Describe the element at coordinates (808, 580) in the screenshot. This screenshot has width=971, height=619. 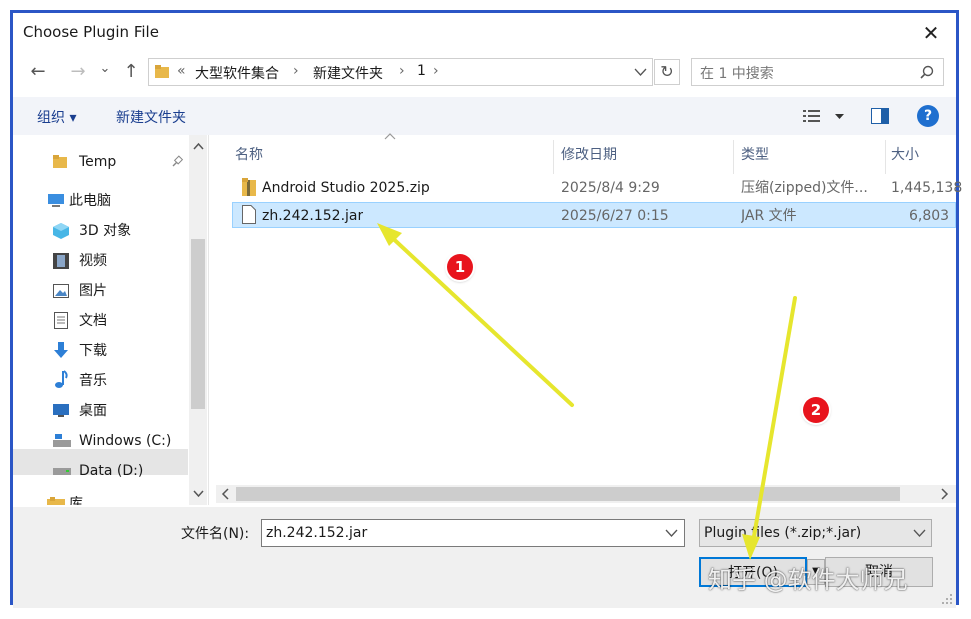
I see `watermark-text: 知乎 @软件大师兄` at that location.